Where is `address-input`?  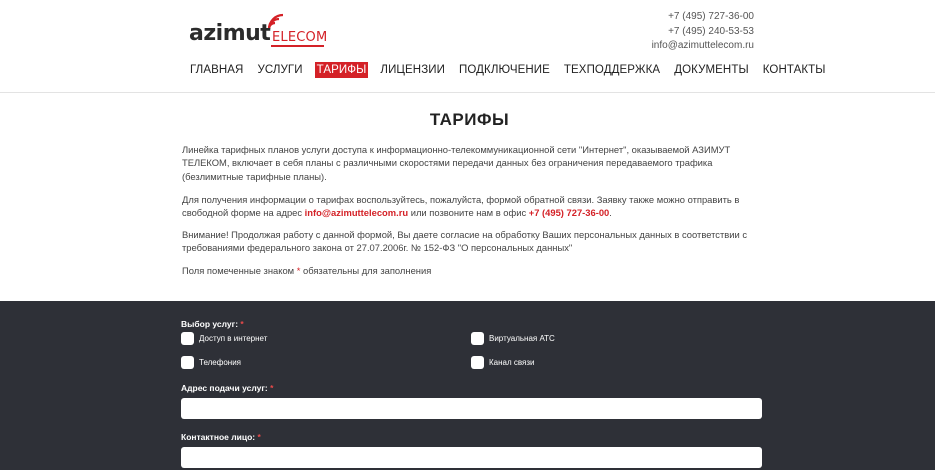
address-input is located at coordinates (471, 408).